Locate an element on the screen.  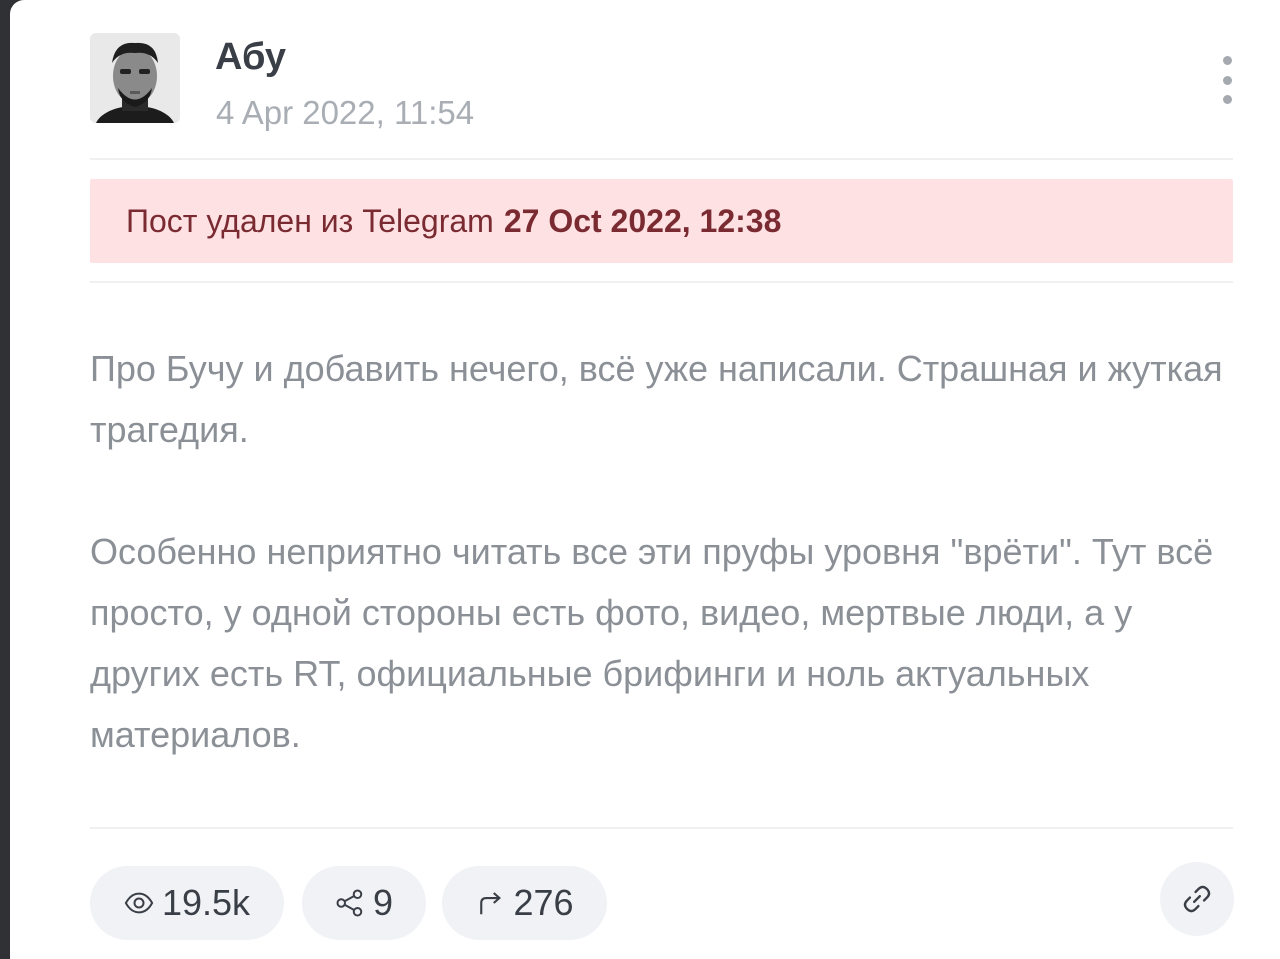
deleted-notice-date: 27 Oct 2022, 12:38 is located at coordinates (642, 220).